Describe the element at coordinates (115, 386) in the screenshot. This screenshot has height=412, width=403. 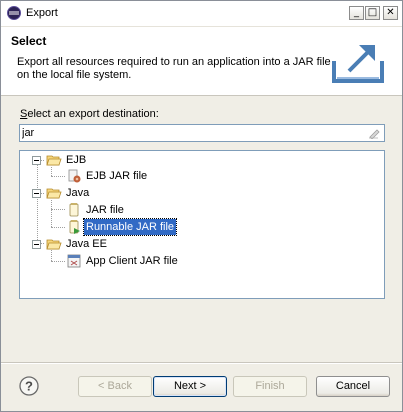
I see `back-button: < Back` at that location.